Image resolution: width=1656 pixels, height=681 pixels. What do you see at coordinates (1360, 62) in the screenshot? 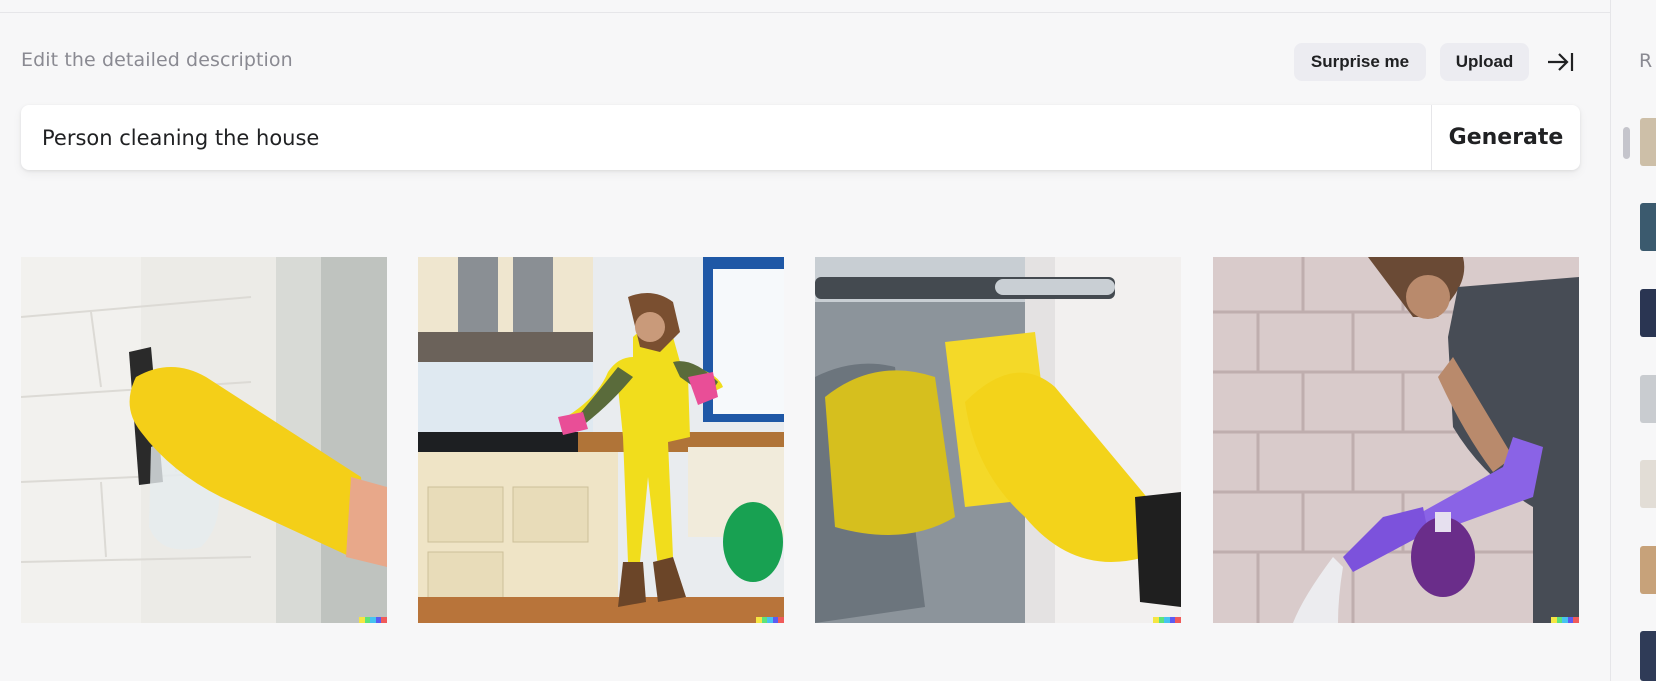
I see `surprise-me-button: Surprise me` at bounding box center [1360, 62].